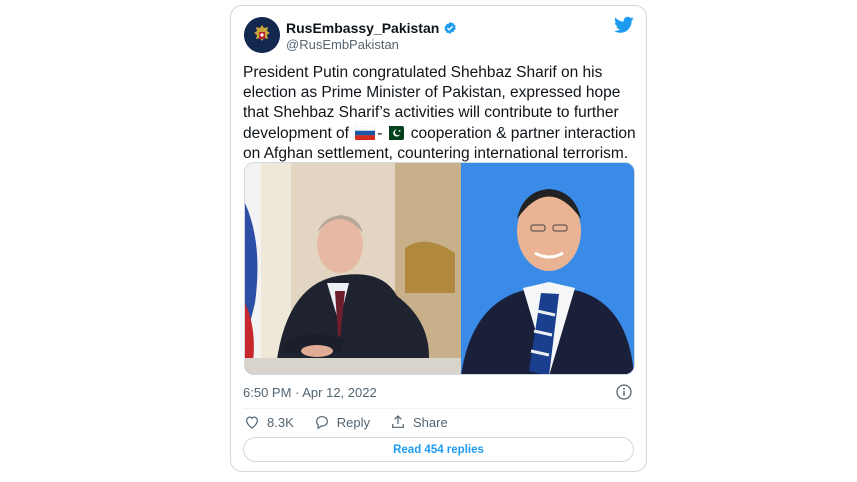 This screenshot has height=482, width=857. Describe the element at coordinates (298, 133) in the screenshot. I see `tweet-text-segment: development of` at that location.